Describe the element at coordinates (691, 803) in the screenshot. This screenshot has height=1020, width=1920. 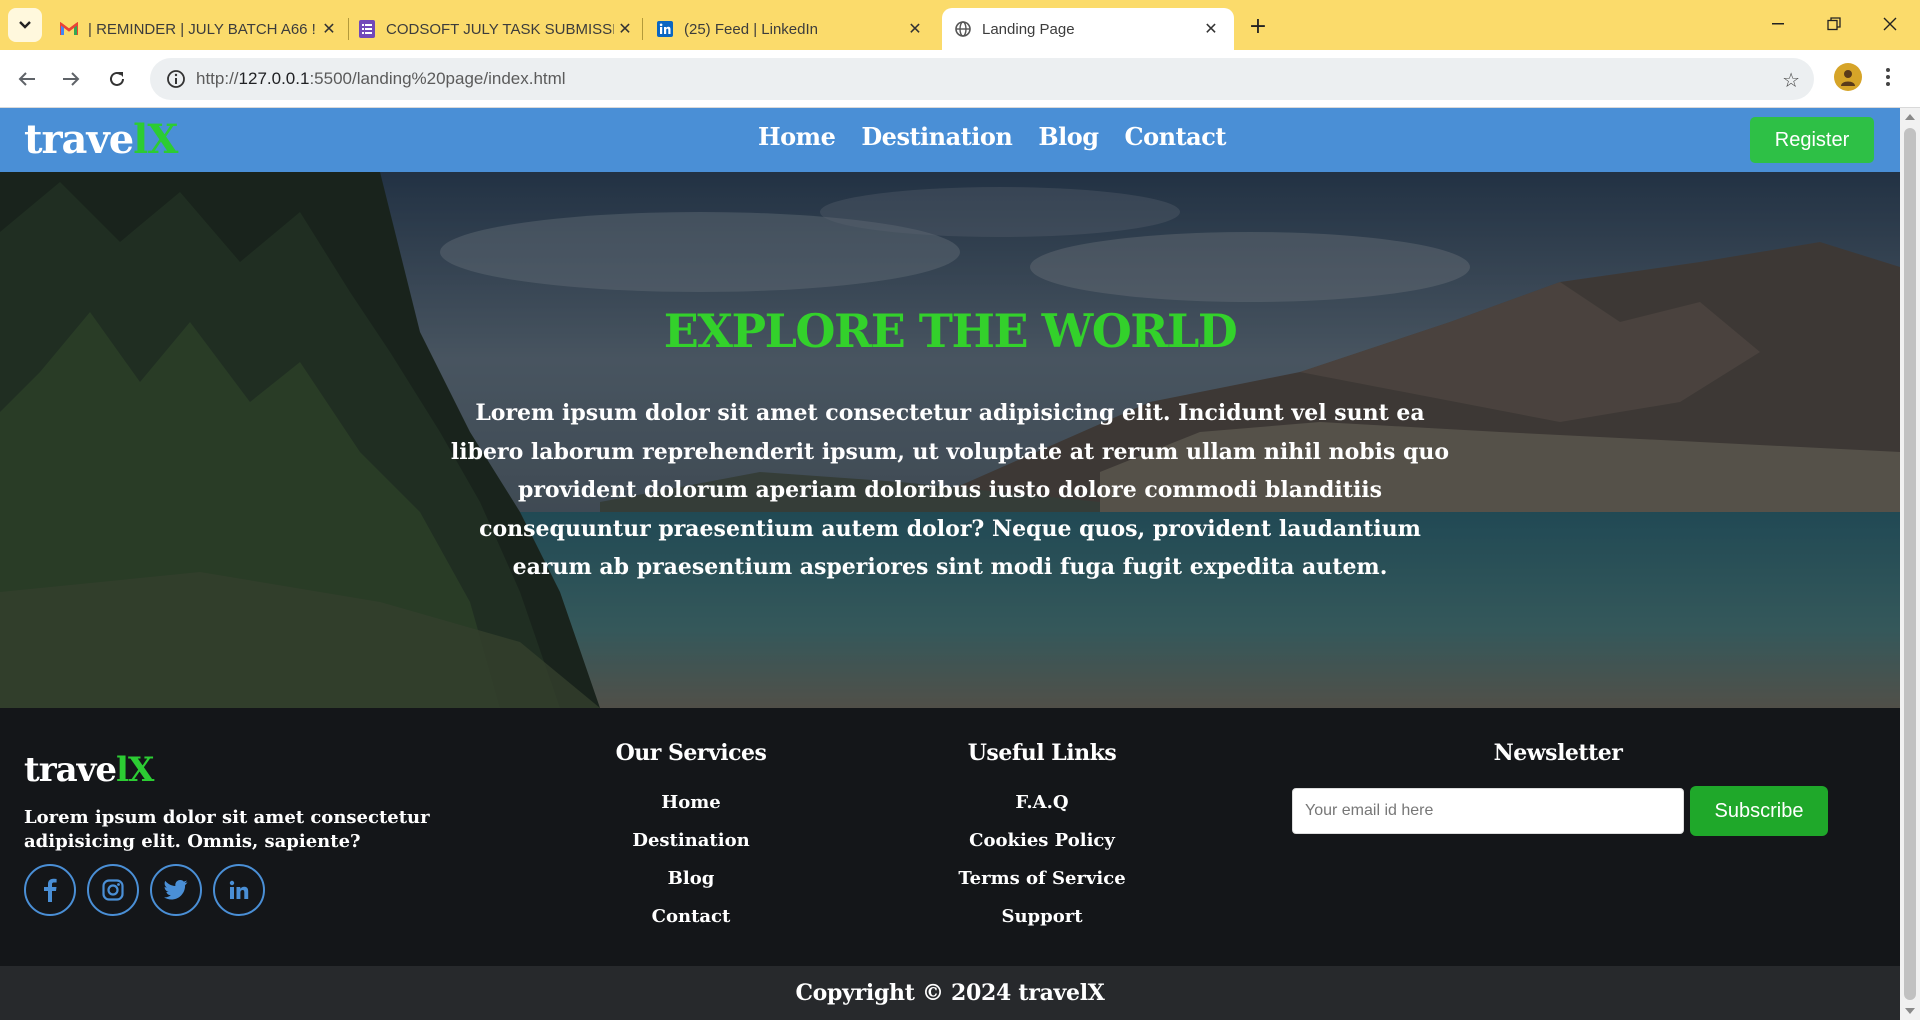
I see `footer-link-home: Home` at that location.